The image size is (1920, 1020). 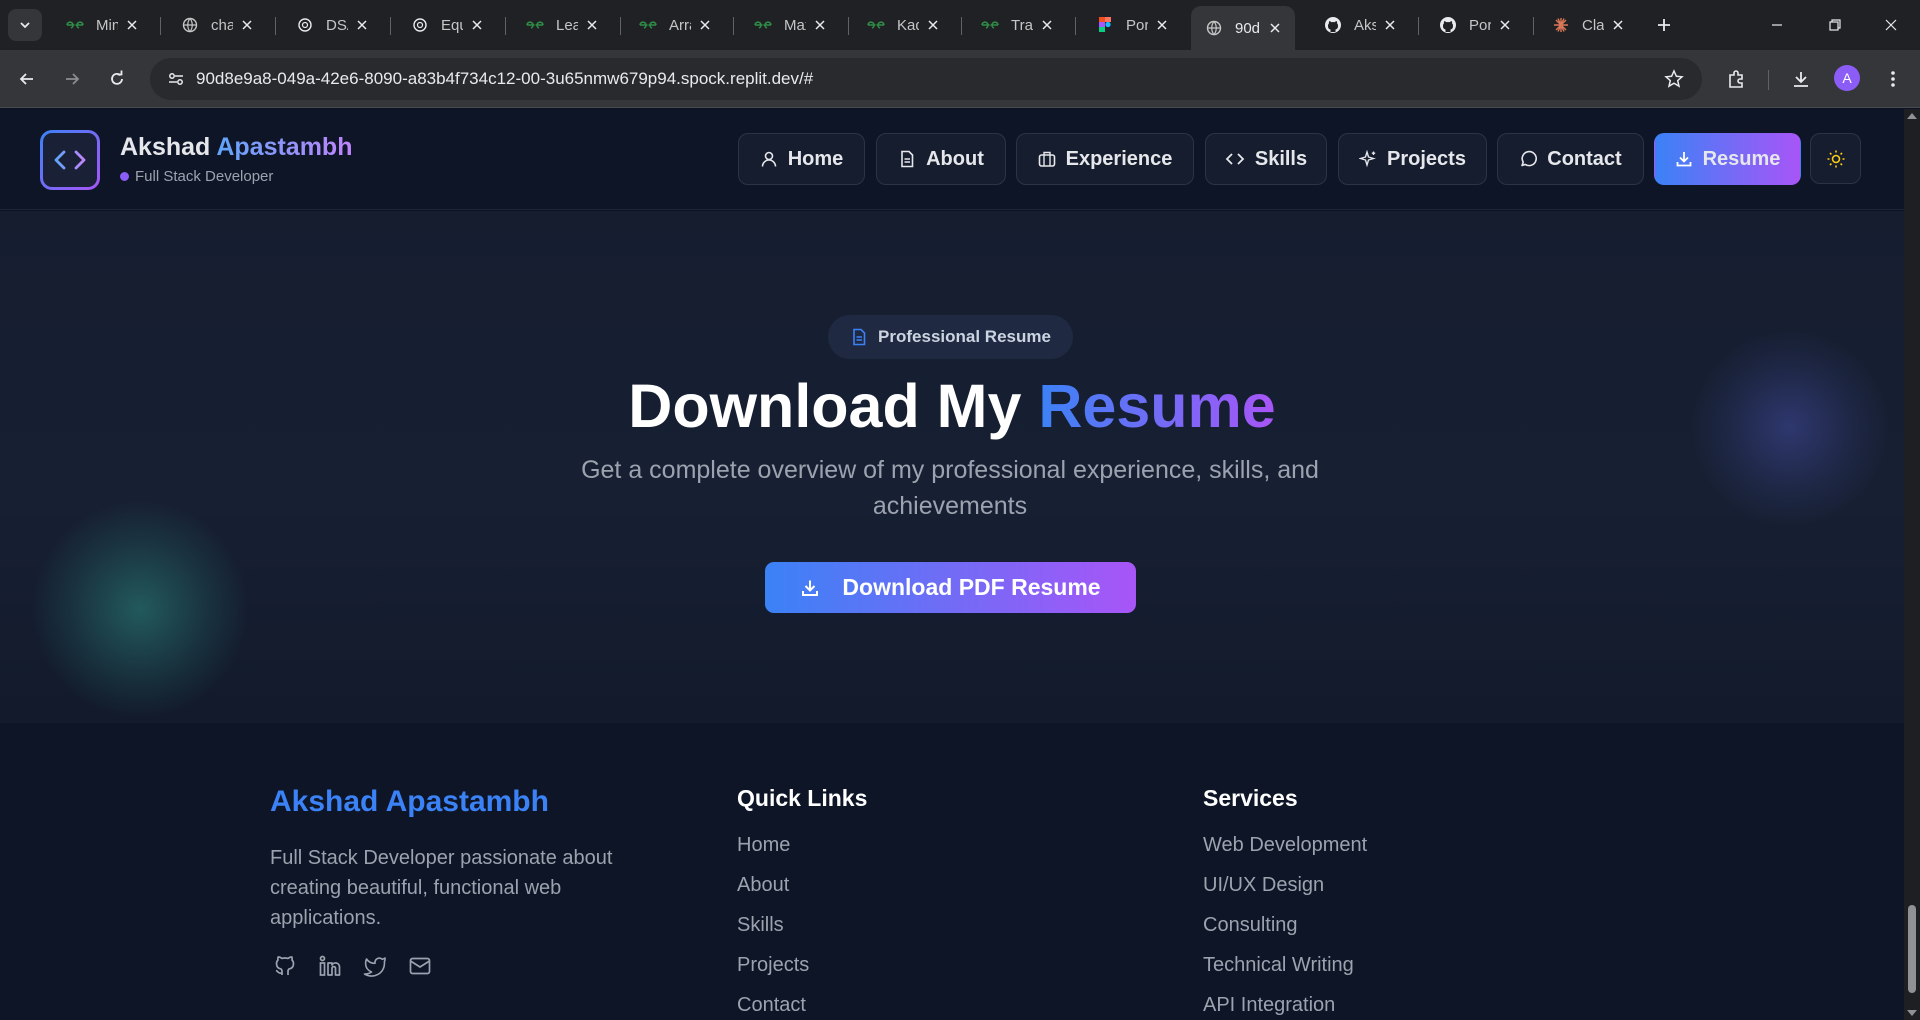 What do you see at coordinates (1741, 158) in the screenshot?
I see `nav-resume-label: Resume` at bounding box center [1741, 158].